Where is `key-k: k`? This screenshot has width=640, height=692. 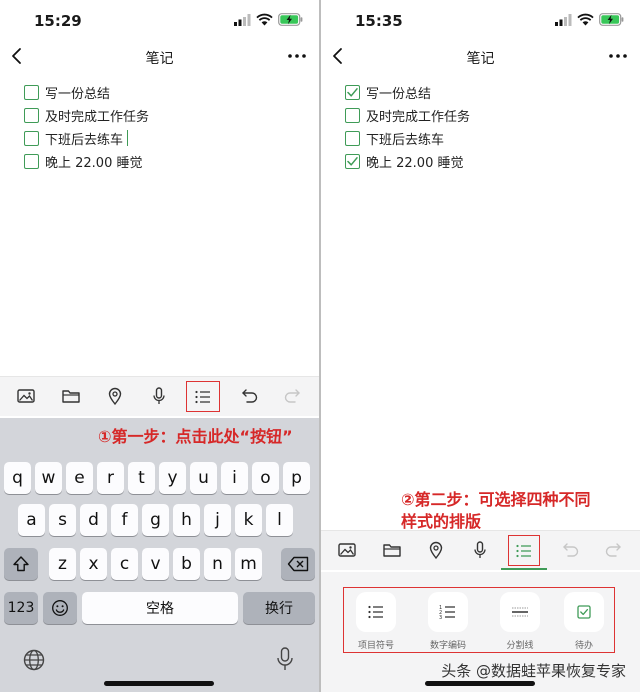 key-k: k is located at coordinates (248, 520).